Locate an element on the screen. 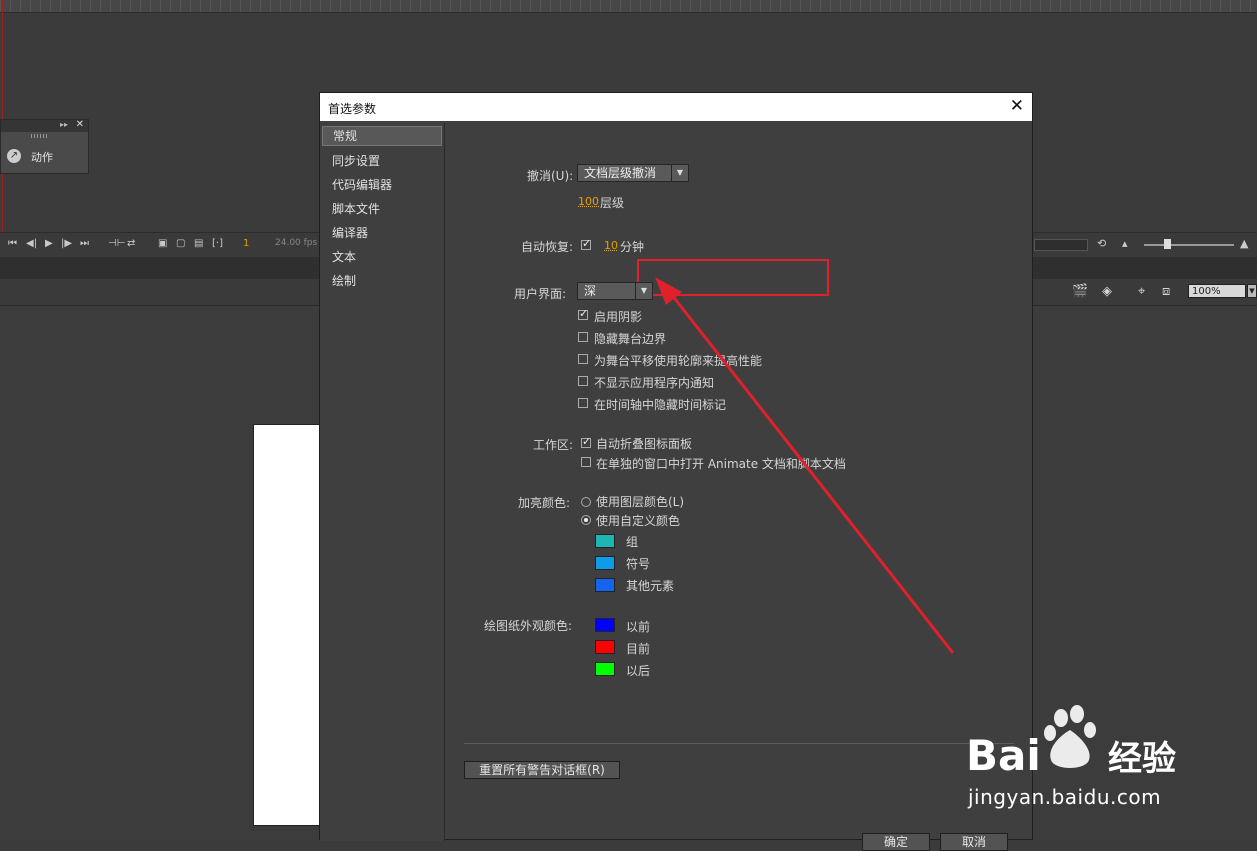 This screenshot has height=851, width=1257. undo-levels-input: 100 is located at coordinates (588, 201).